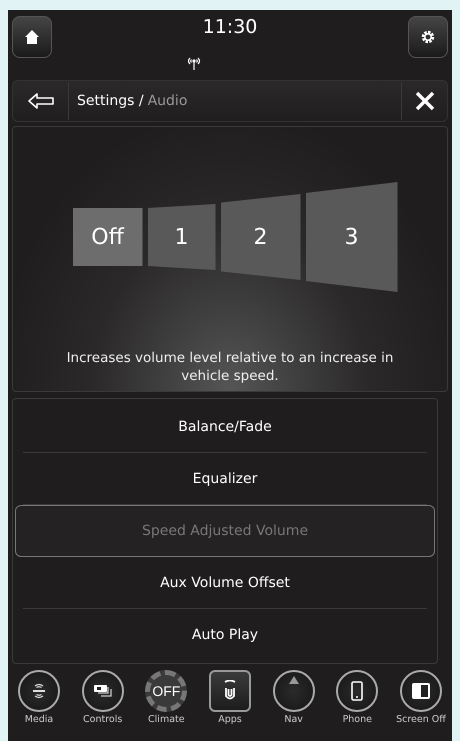 Image resolution: width=460 pixels, height=741 pixels. What do you see at coordinates (225, 635) in the screenshot?
I see `menu-item: Auto Play` at bounding box center [225, 635].